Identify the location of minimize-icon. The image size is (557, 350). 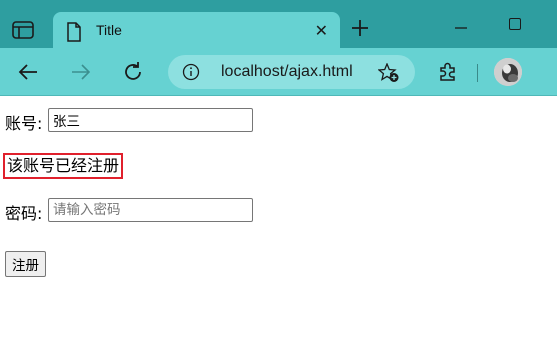
(461, 23).